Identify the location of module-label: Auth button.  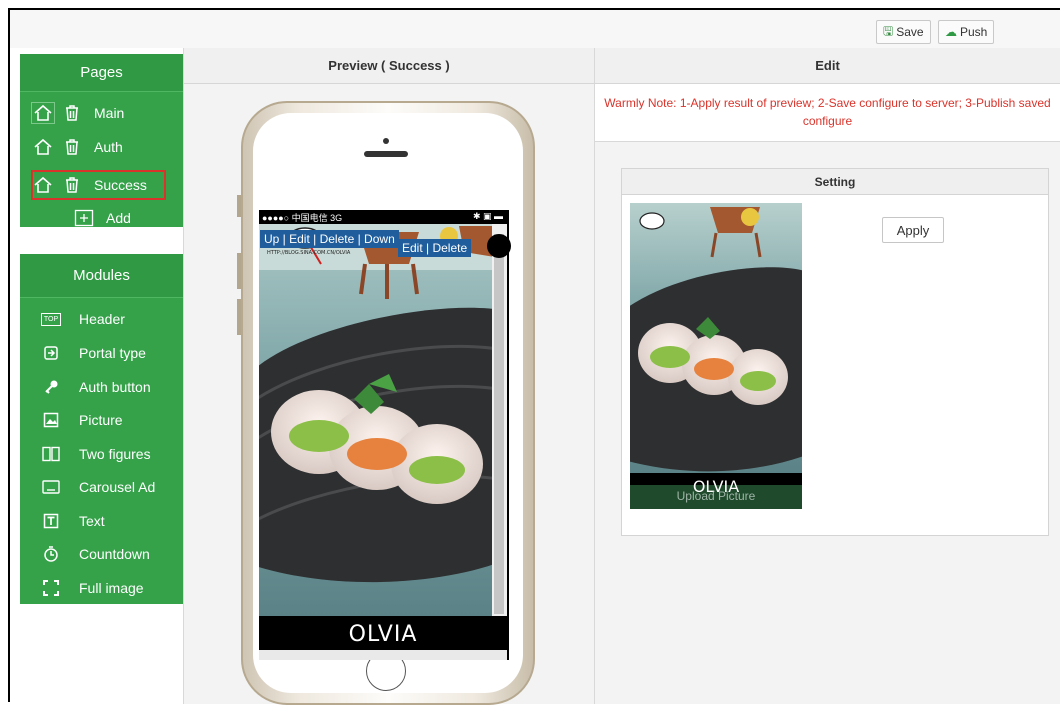
(115, 387).